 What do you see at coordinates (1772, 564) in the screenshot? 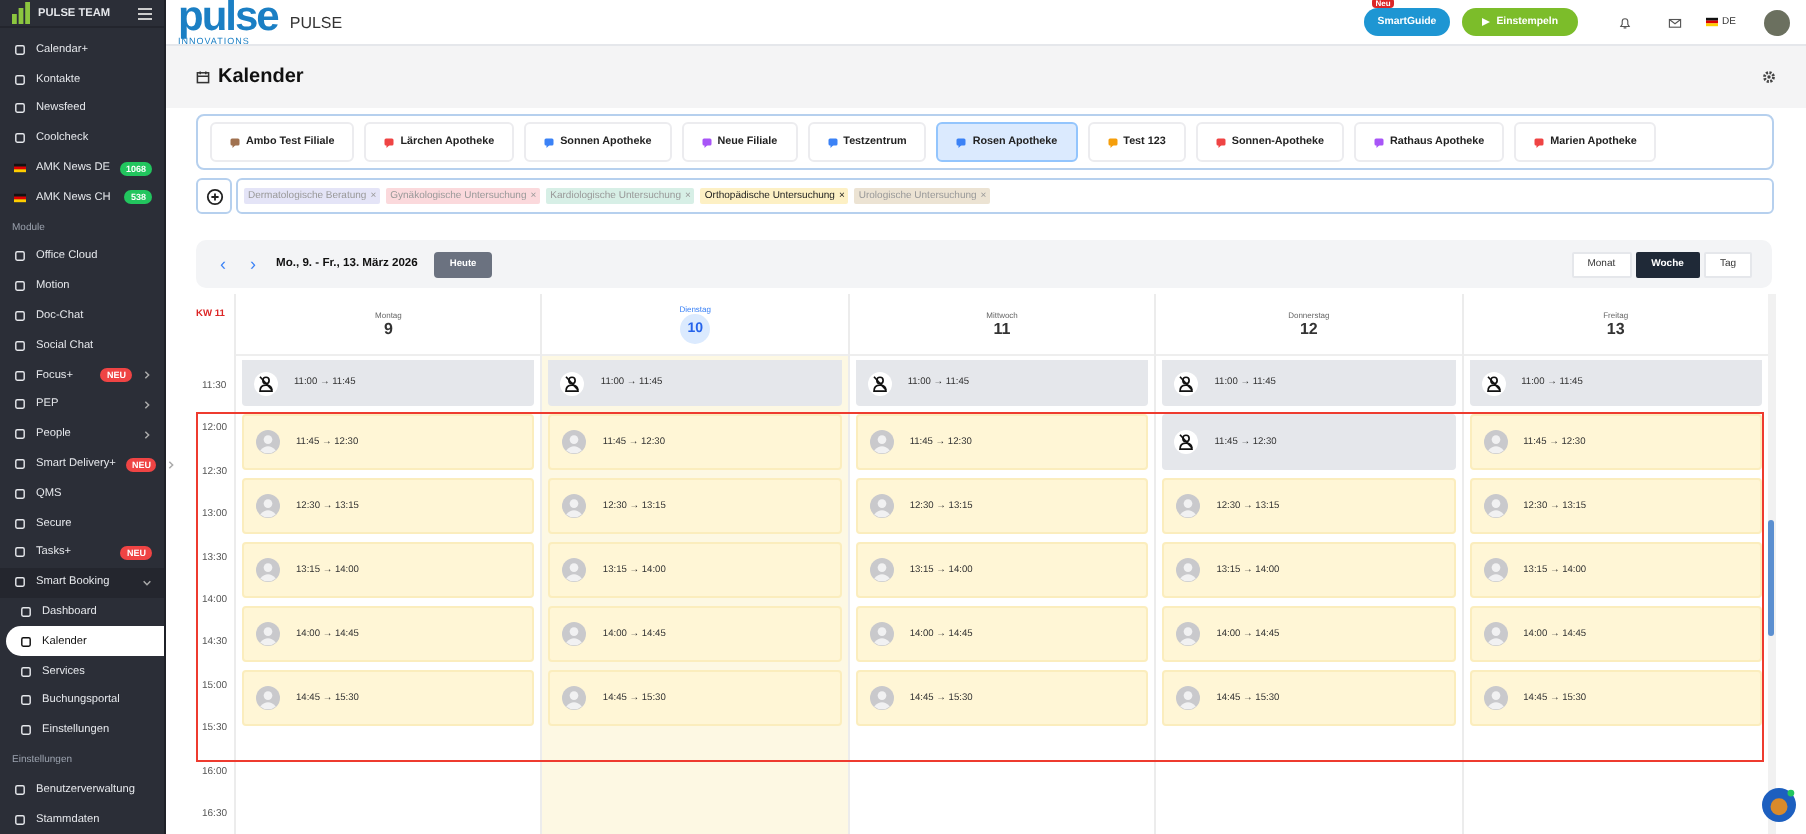
I see `scrollbar` at bounding box center [1772, 564].